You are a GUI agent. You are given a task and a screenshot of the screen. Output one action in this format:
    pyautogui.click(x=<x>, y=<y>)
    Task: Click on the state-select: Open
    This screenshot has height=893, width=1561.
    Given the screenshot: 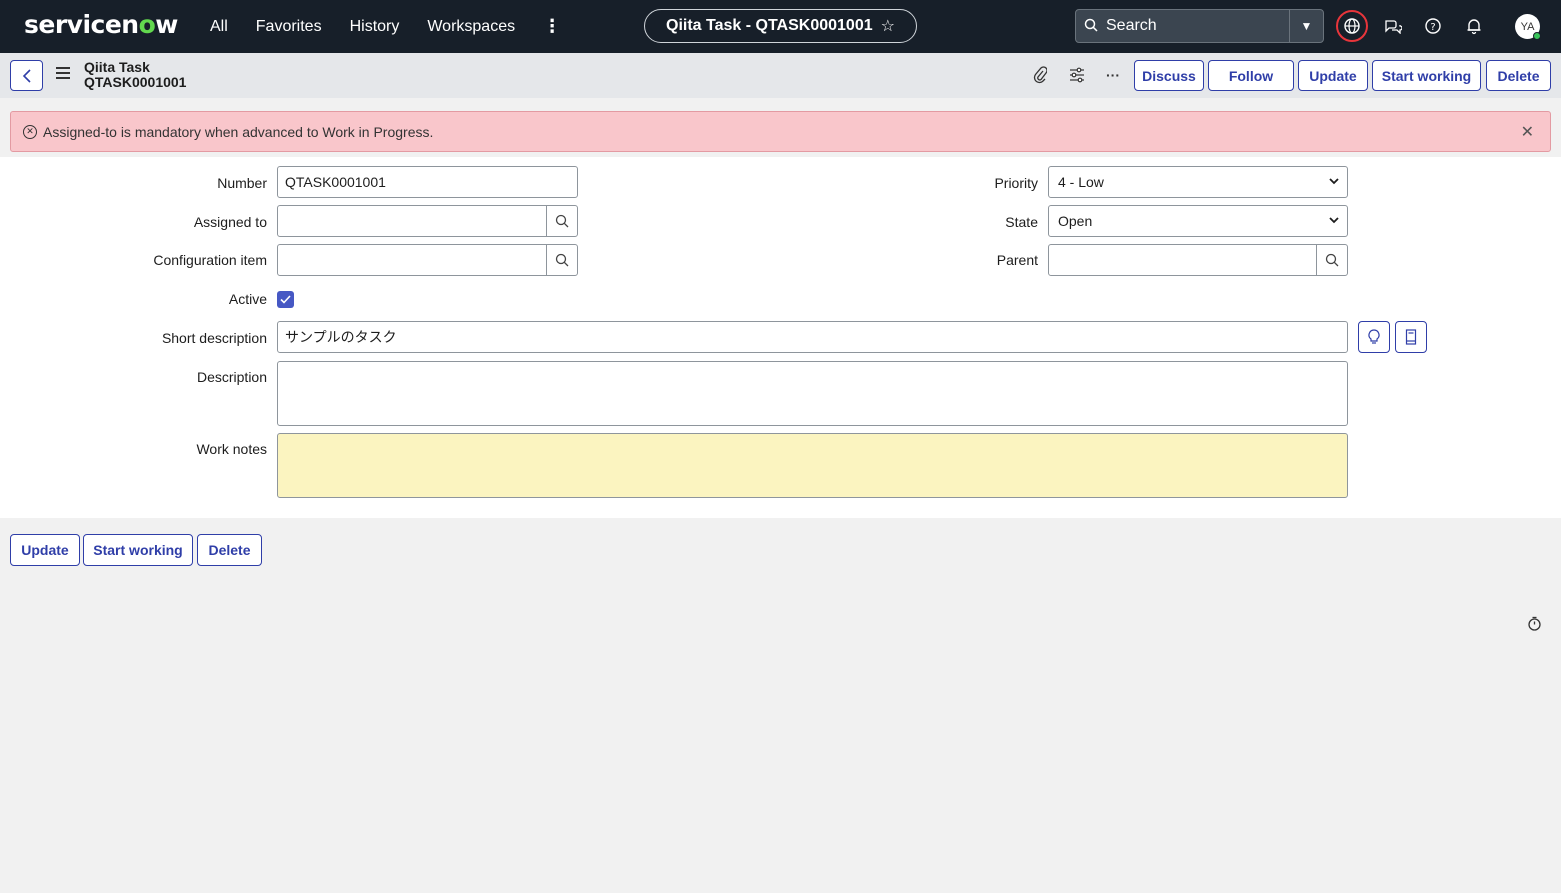 What is the action you would take?
    pyautogui.click(x=1198, y=221)
    